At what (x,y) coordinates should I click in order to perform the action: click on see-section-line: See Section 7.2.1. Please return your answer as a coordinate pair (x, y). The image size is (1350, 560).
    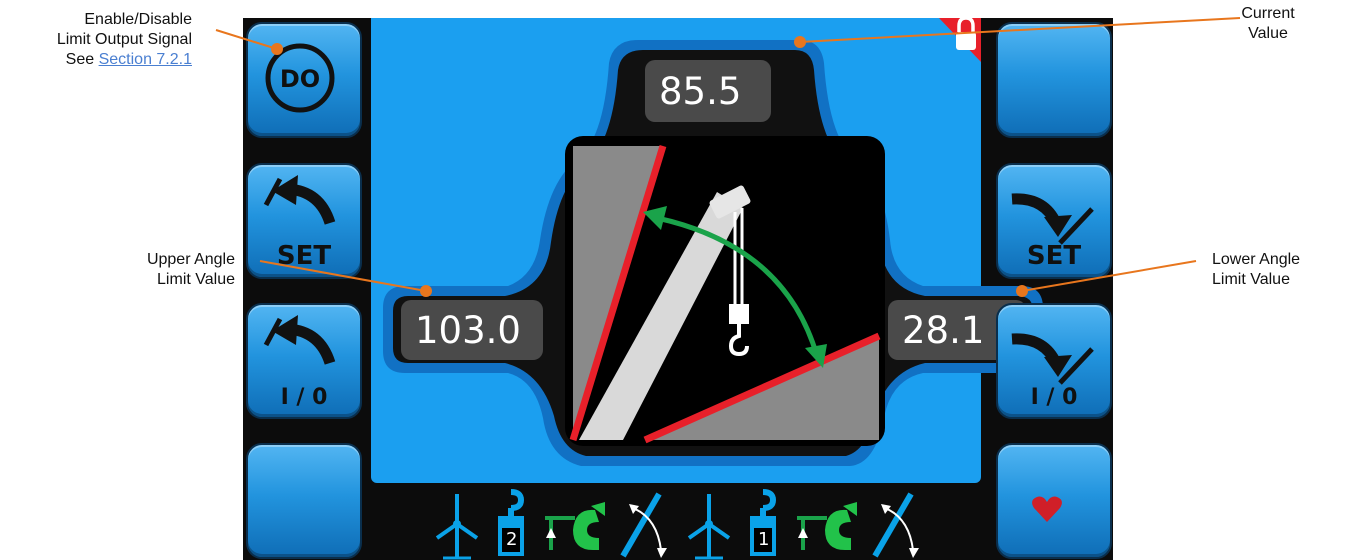
    Looking at the image, I should click on (96, 60).